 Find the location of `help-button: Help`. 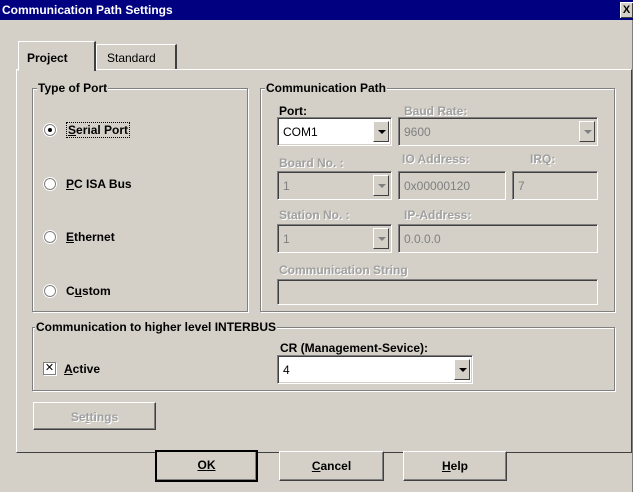

help-button: Help is located at coordinates (455, 466).